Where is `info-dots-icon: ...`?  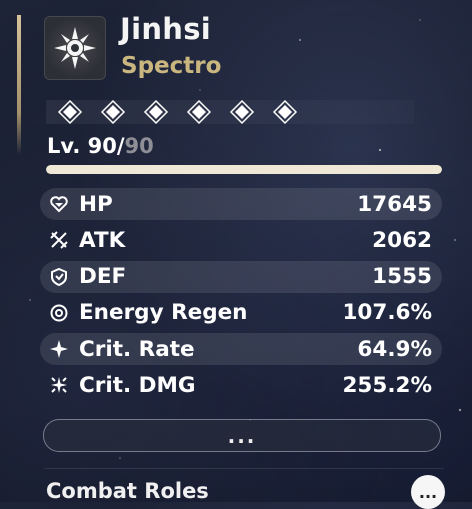 info-dots-icon: ... is located at coordinates (428, 492).